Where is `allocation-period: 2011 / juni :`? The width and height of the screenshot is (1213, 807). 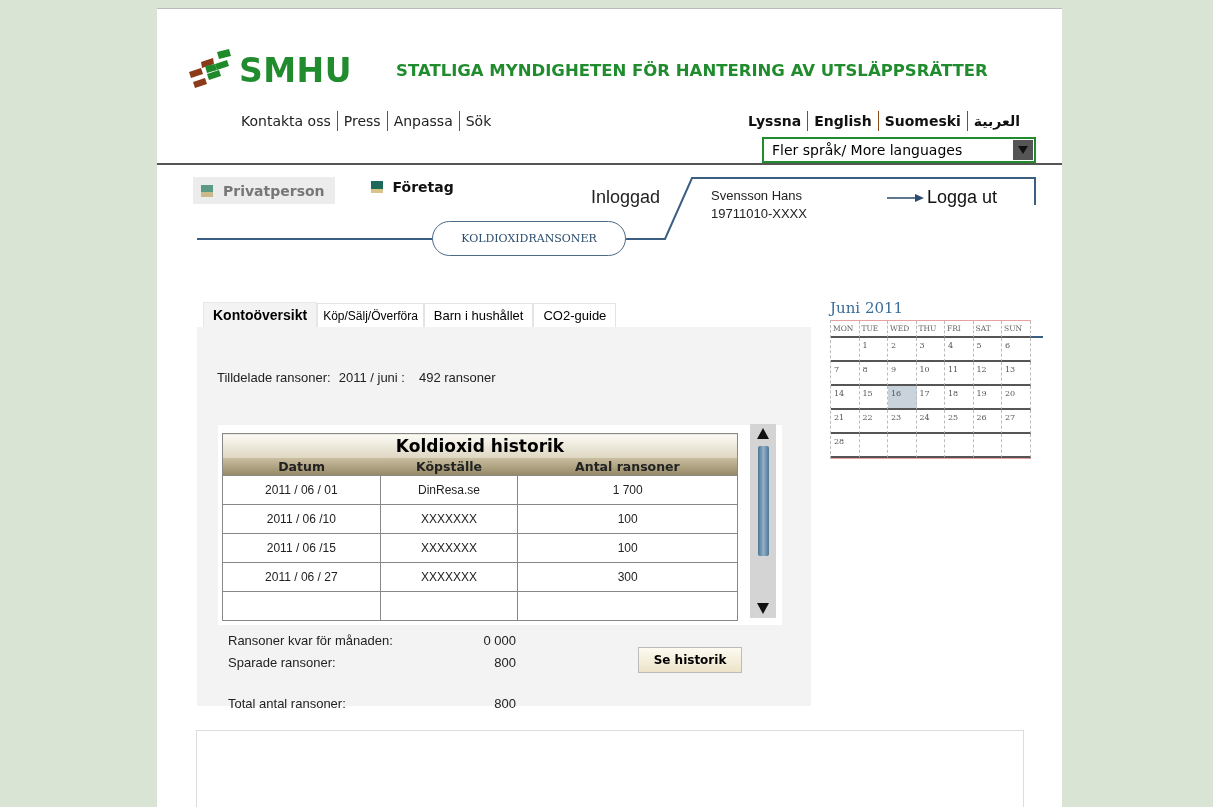
allocation-period: 2011 / juni : is located at coordinates (371, 377).